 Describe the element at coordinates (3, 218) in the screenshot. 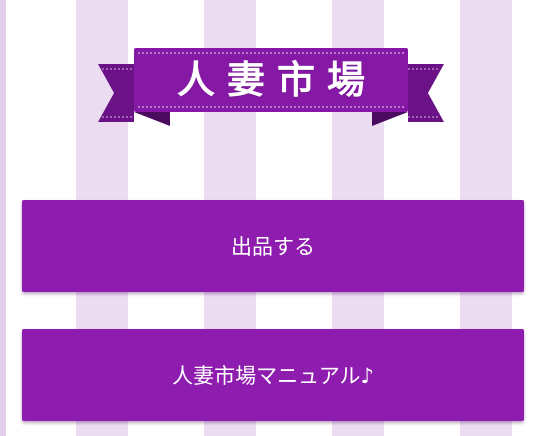

I see `left-edge-border` at that location.